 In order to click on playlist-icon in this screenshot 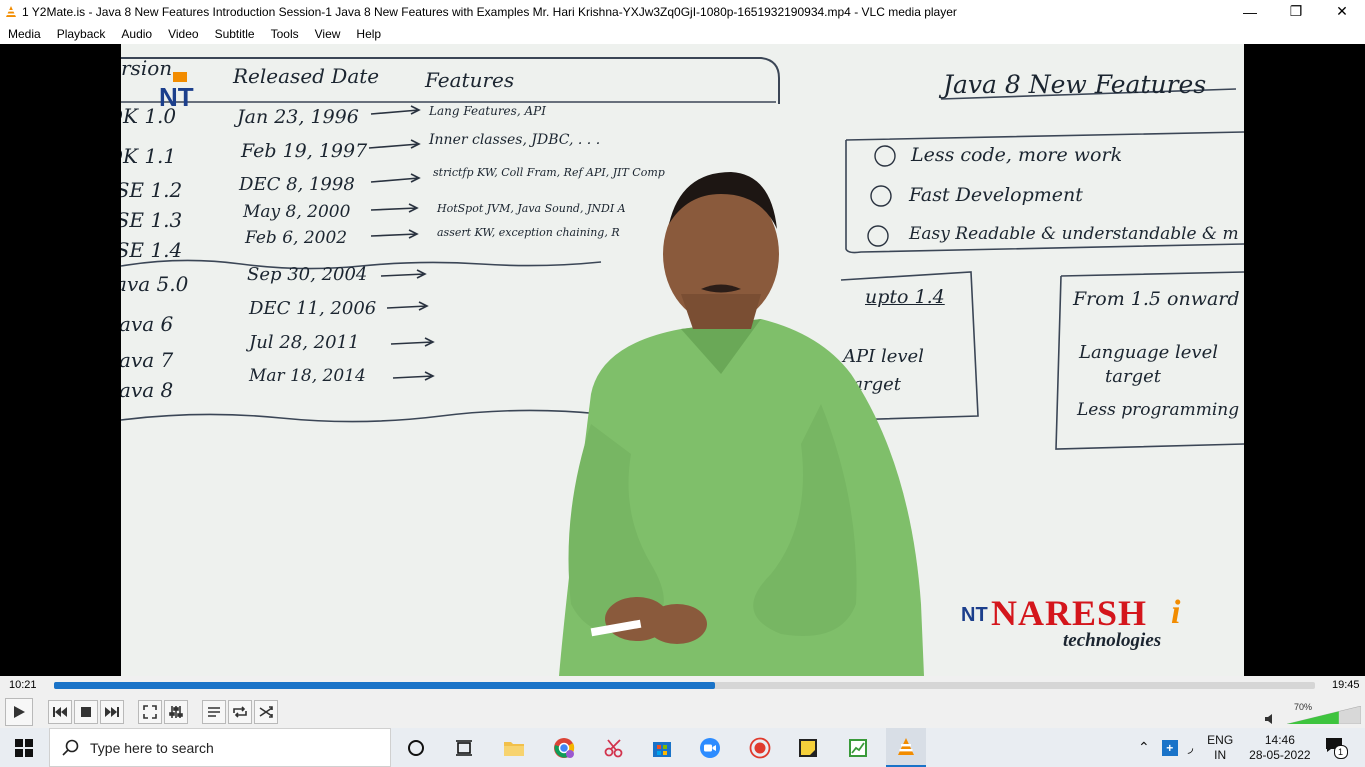, I will do `click(214, 712)`.